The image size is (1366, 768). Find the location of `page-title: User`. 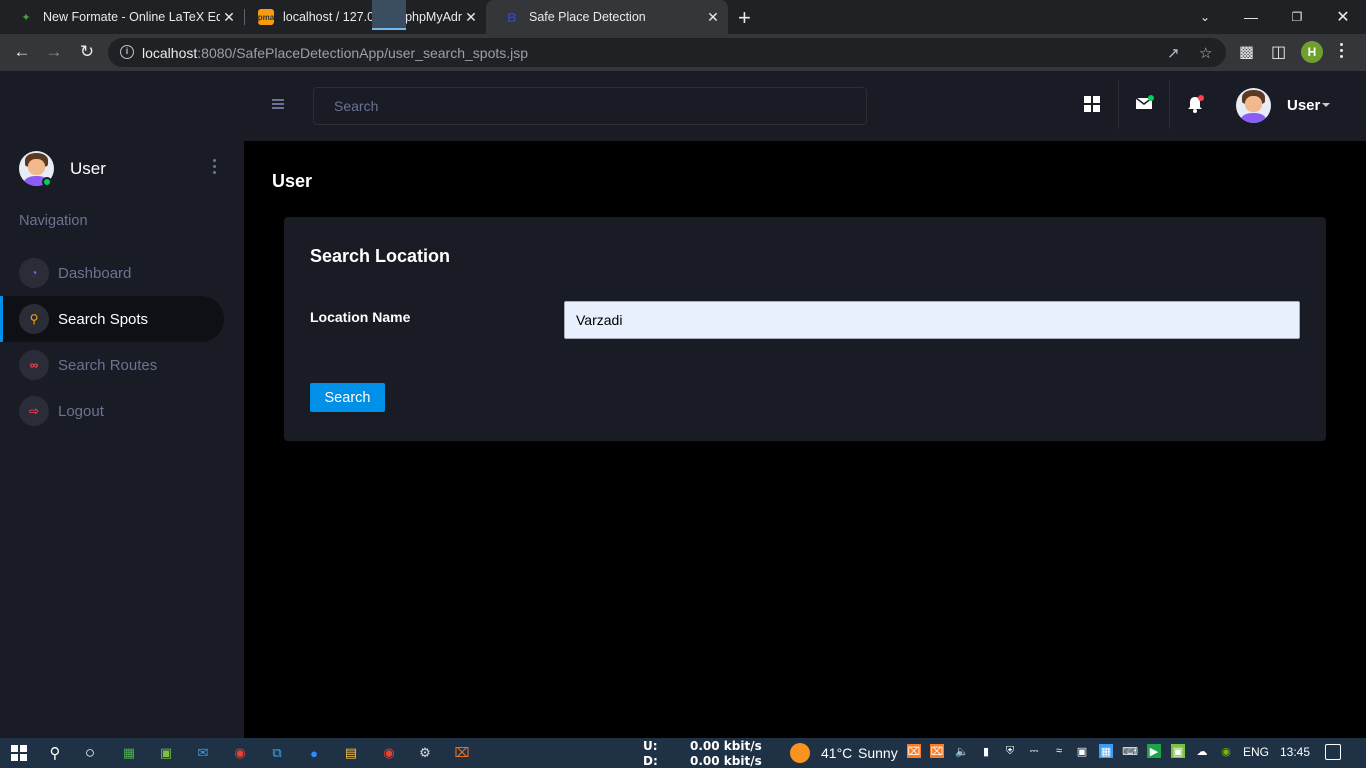

page-title: User is located at coordinates (292, 181).